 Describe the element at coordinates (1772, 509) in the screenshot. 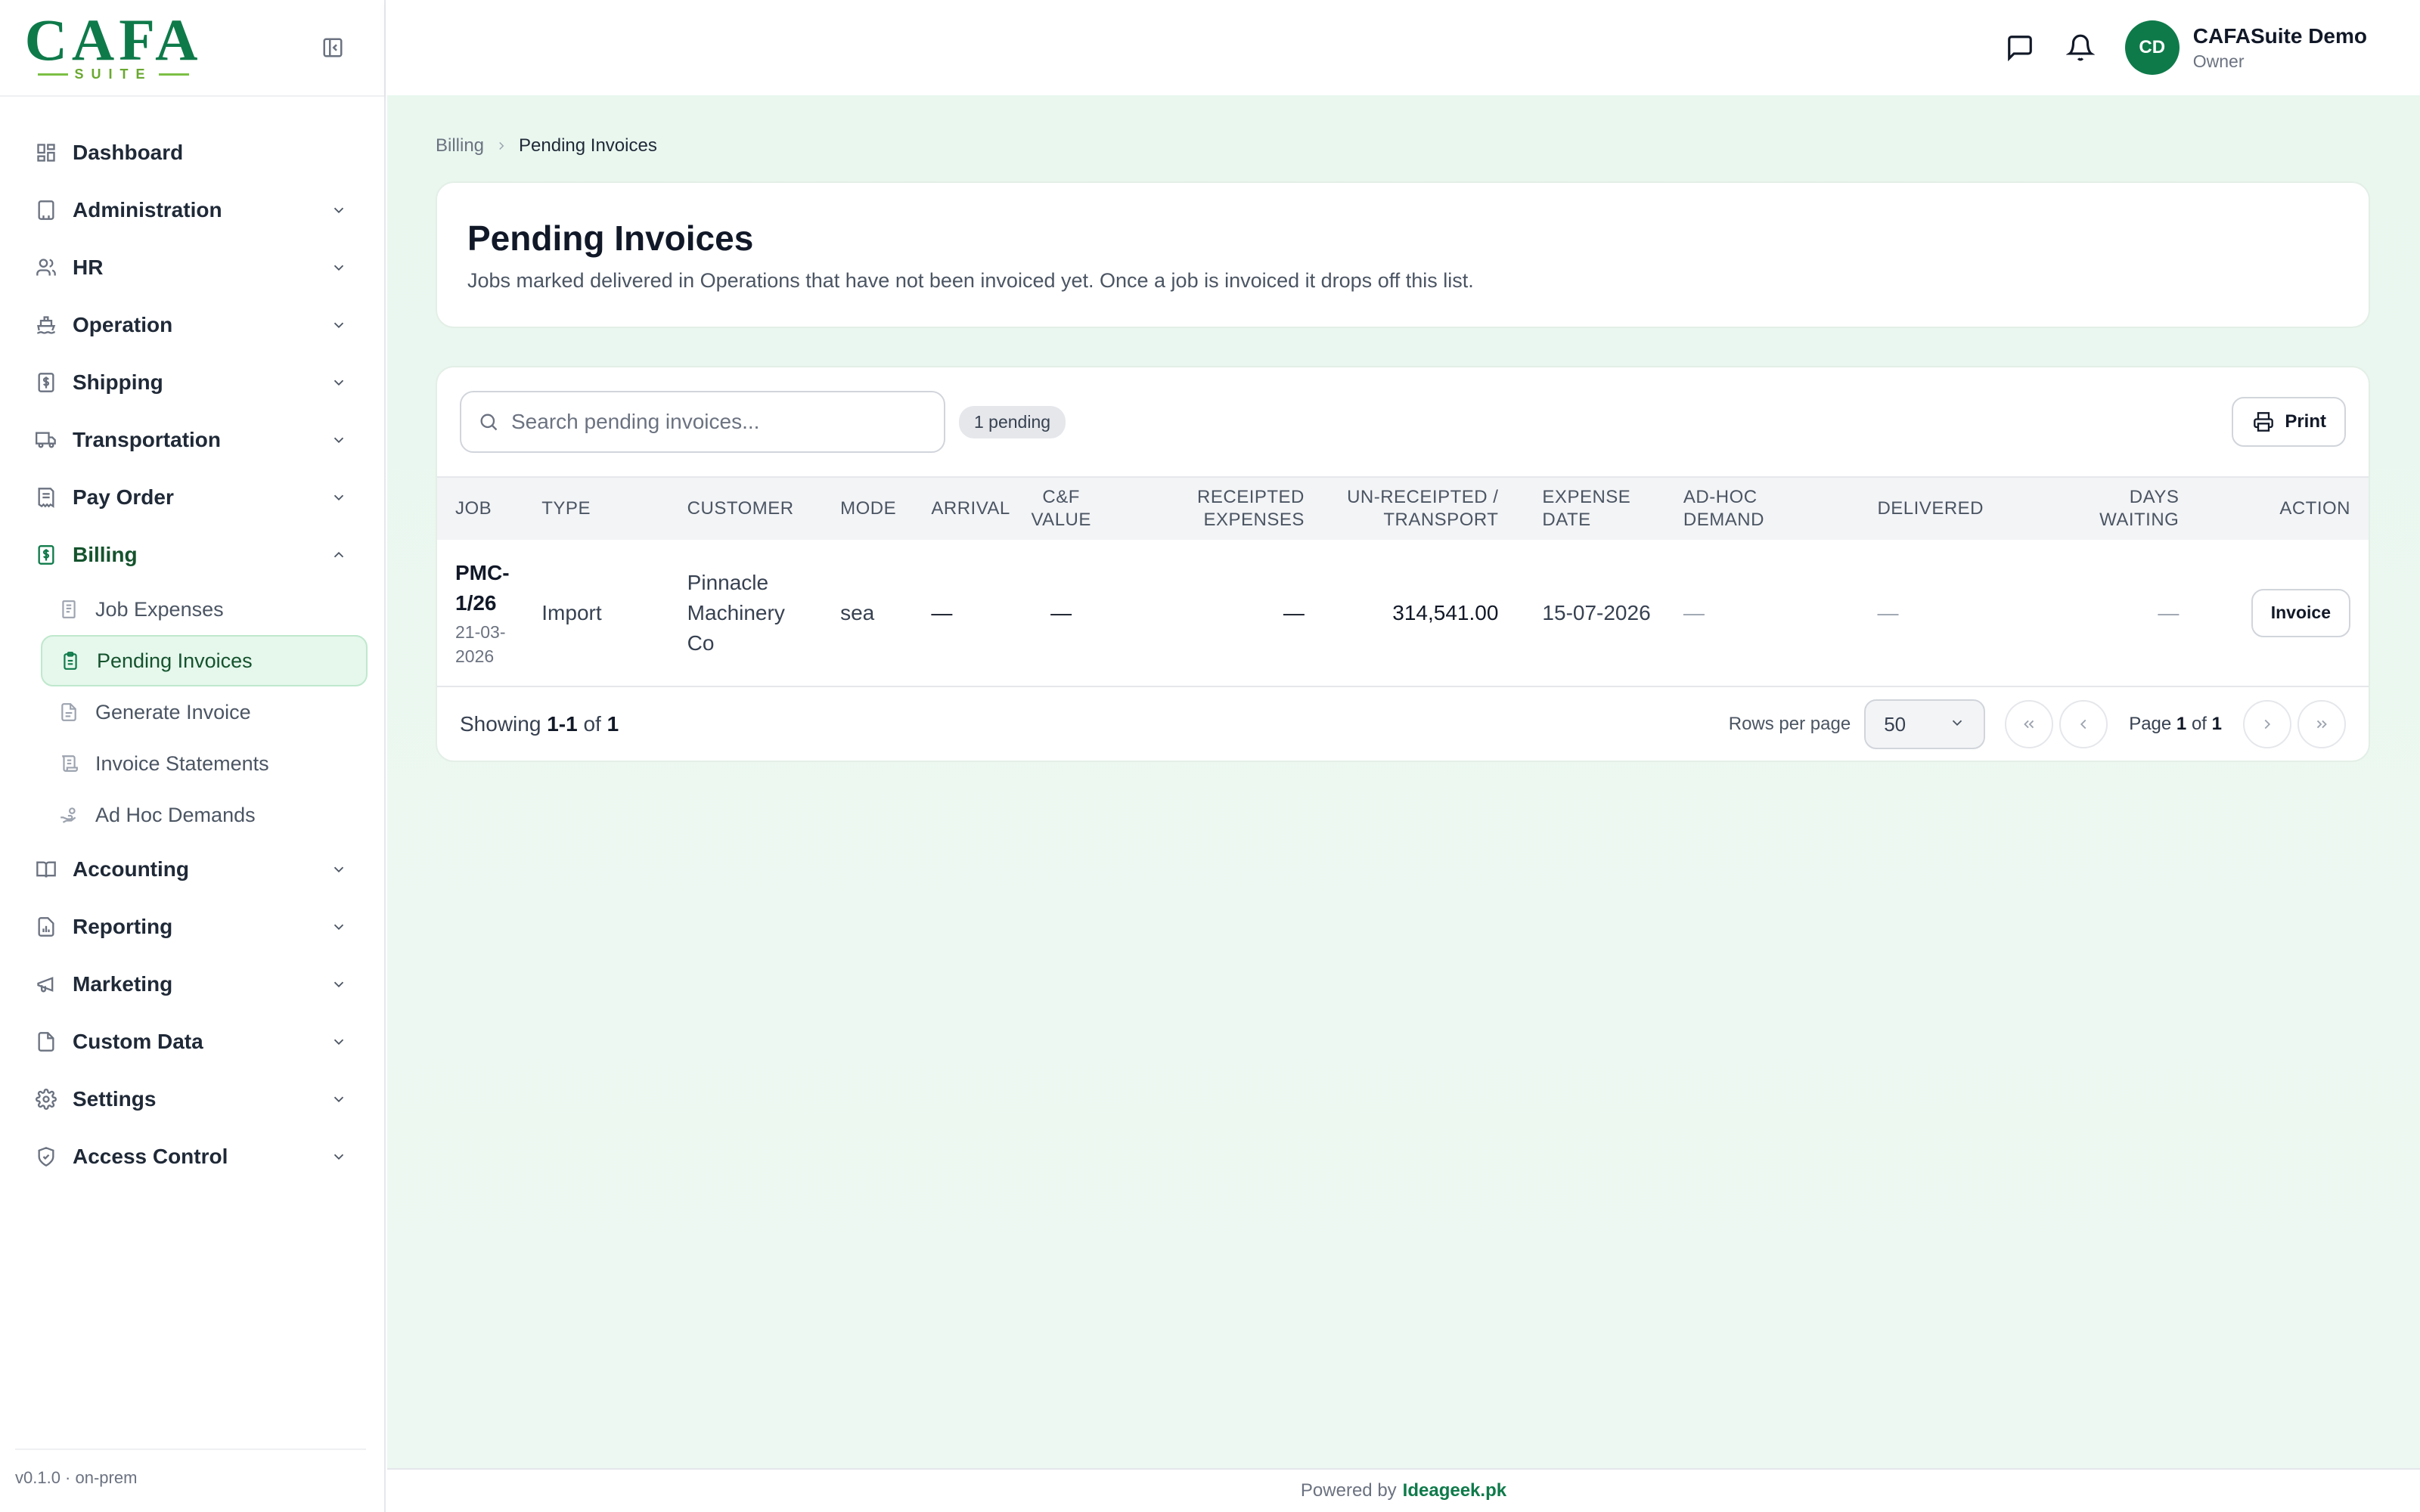

I see `column-header-adhoc-demand: Ad-Hoc Demand` at that location.